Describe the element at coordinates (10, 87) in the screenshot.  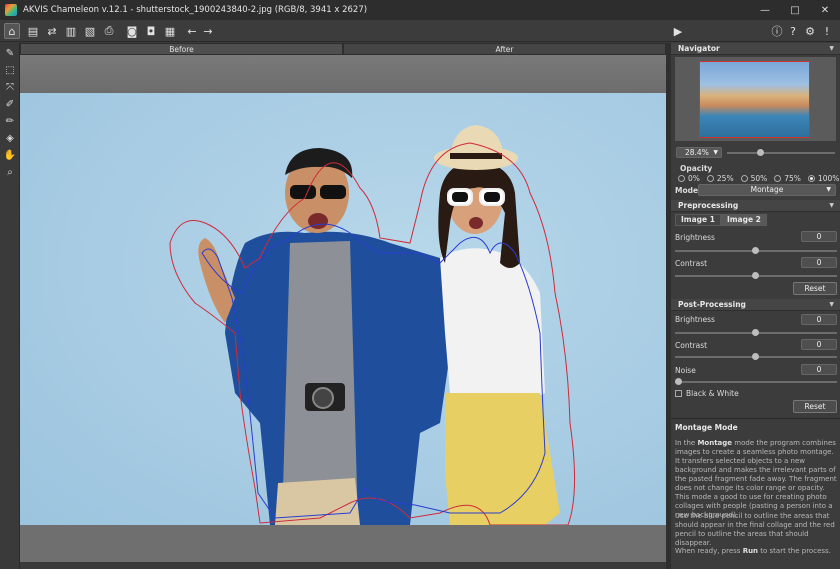
I see `transform-icon: ⤧` at that location.